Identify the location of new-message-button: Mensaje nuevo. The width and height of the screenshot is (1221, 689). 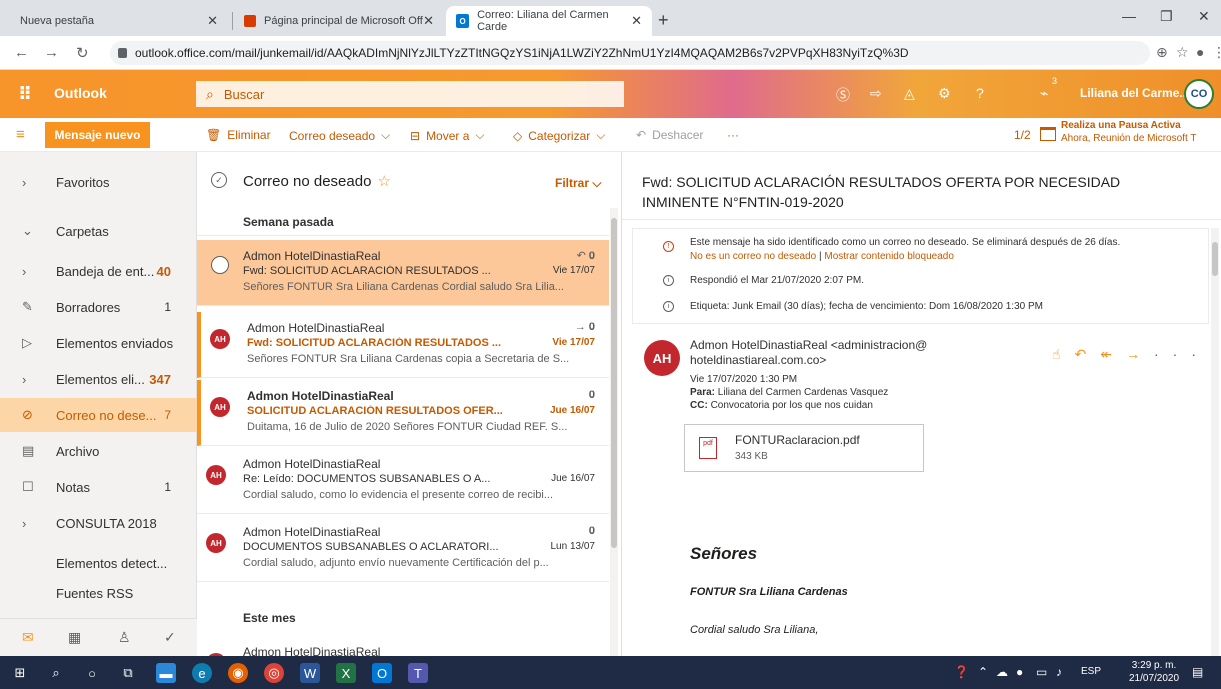
(97, 135).